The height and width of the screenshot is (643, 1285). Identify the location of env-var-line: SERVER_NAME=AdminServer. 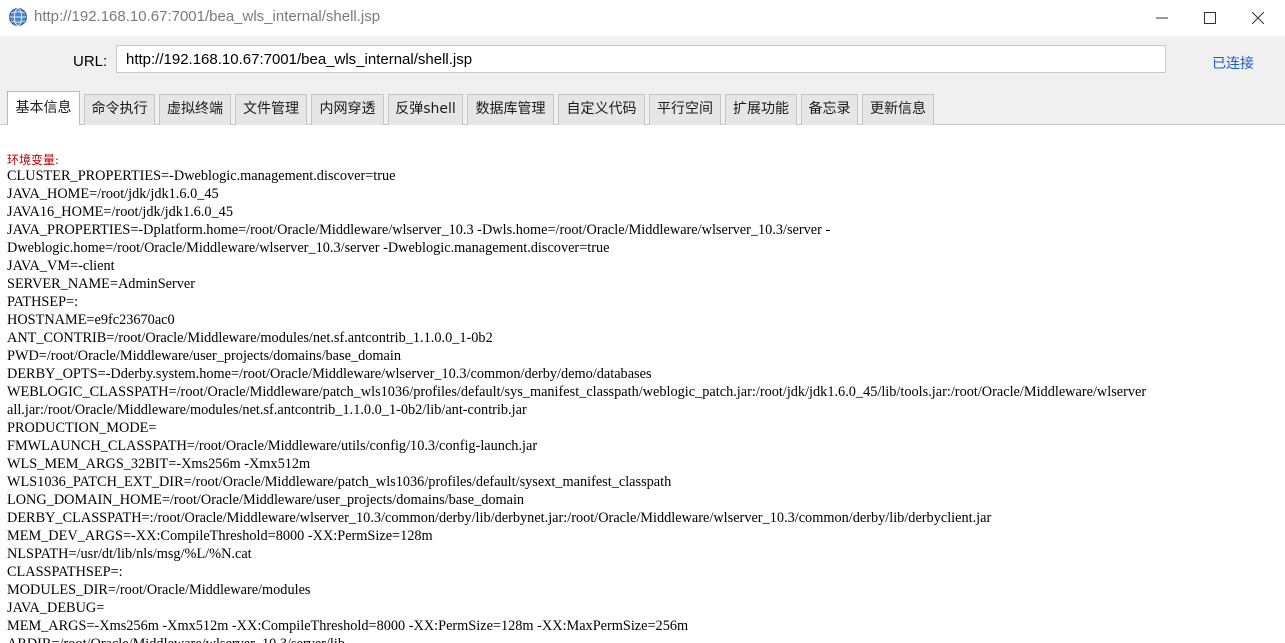
(101, 284).